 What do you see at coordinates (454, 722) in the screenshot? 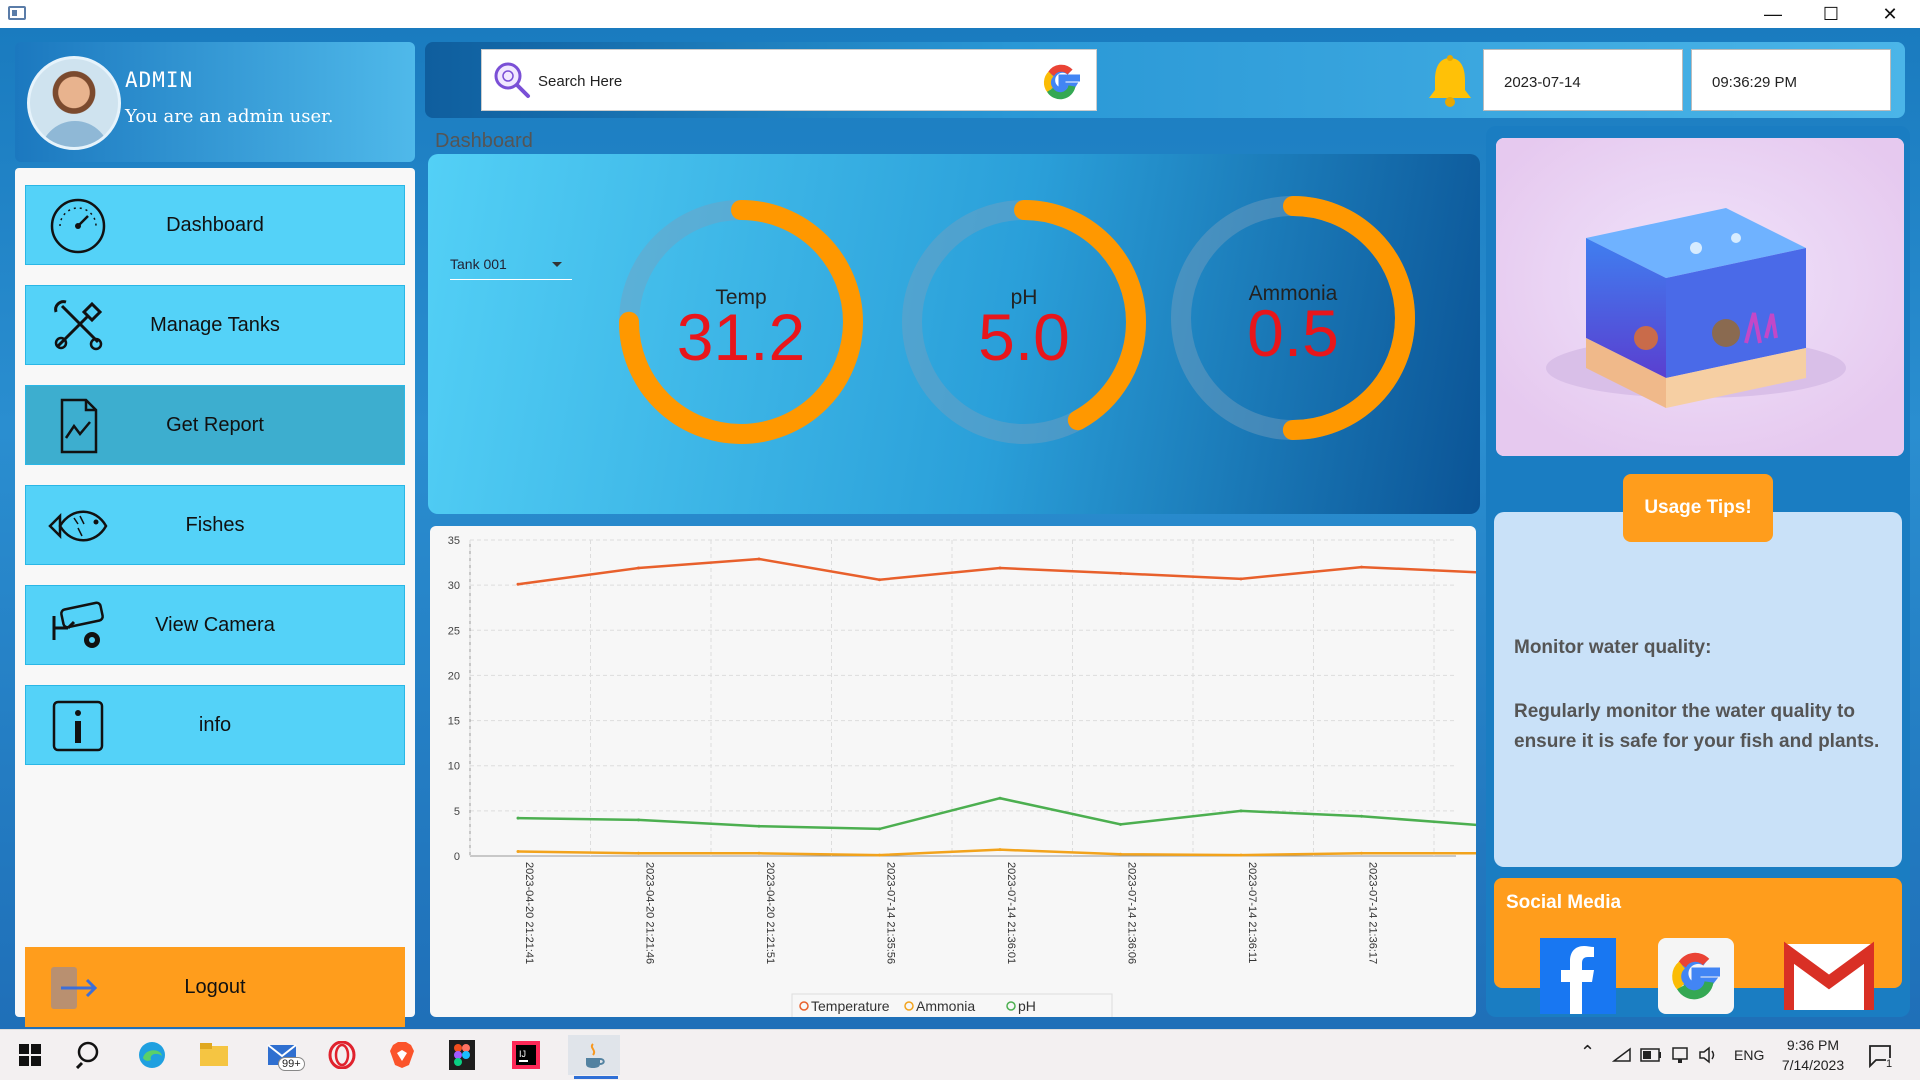
I see `y-tick-label: 15` at bounding box center [454, 722].